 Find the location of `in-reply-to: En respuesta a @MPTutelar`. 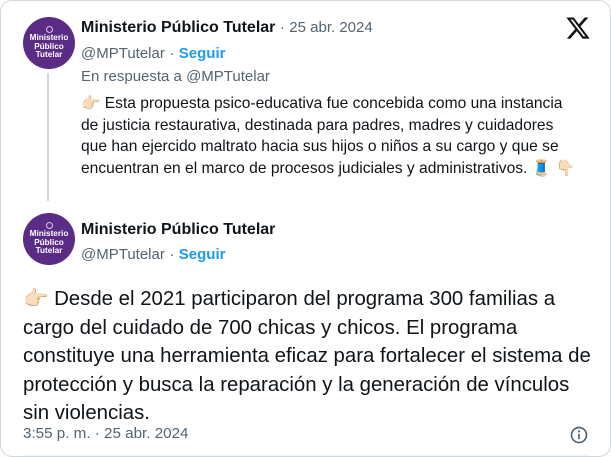

in-reply-to: En respuesta a @MPTutelar is located at coordinates (175, 76).